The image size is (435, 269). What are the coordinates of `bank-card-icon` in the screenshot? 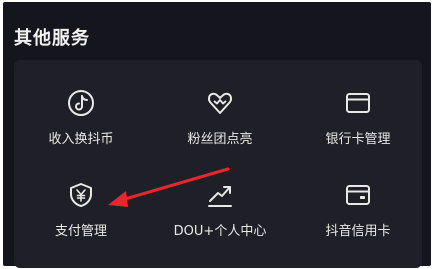 It's located at (358, 103).